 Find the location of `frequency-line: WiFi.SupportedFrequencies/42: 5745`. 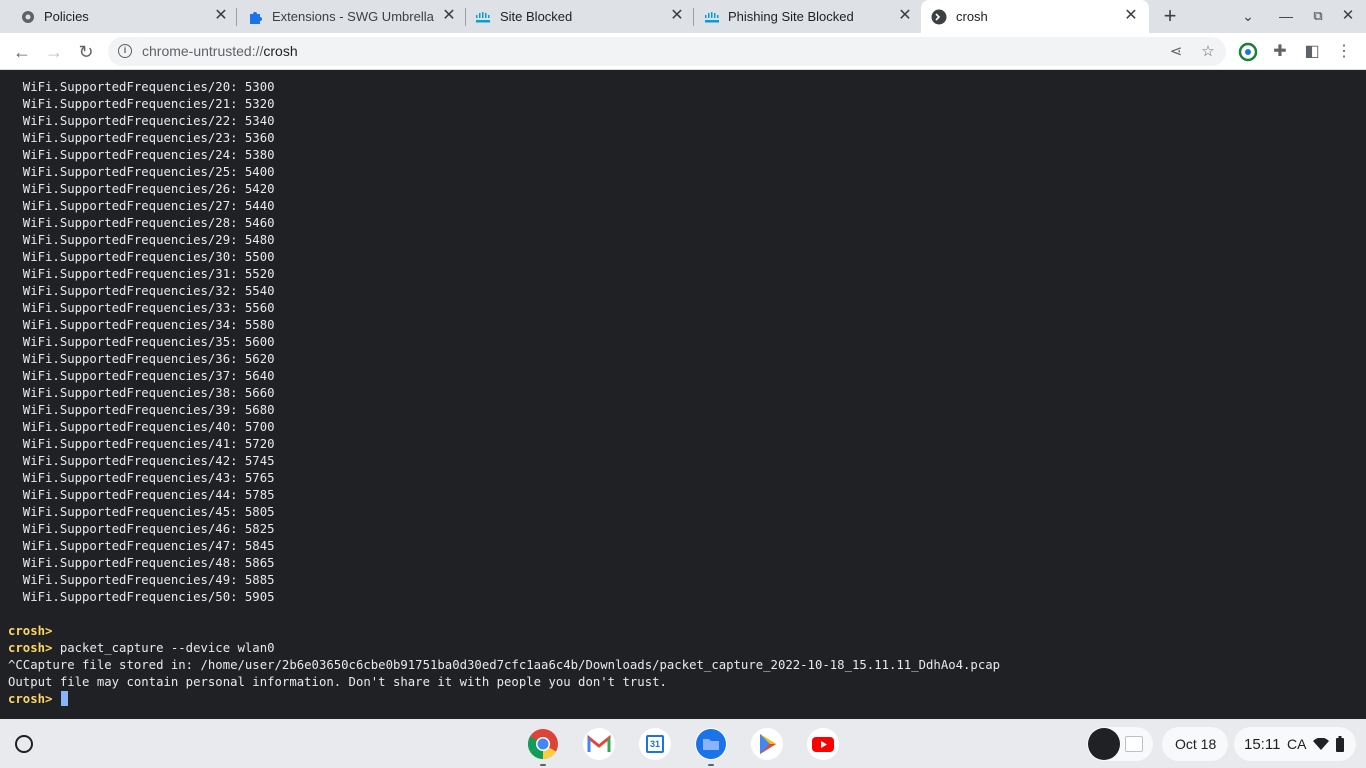

frequency-line: WiFi.SupportedFrequencies/42: 5745 is located at coordinates (141, 461).